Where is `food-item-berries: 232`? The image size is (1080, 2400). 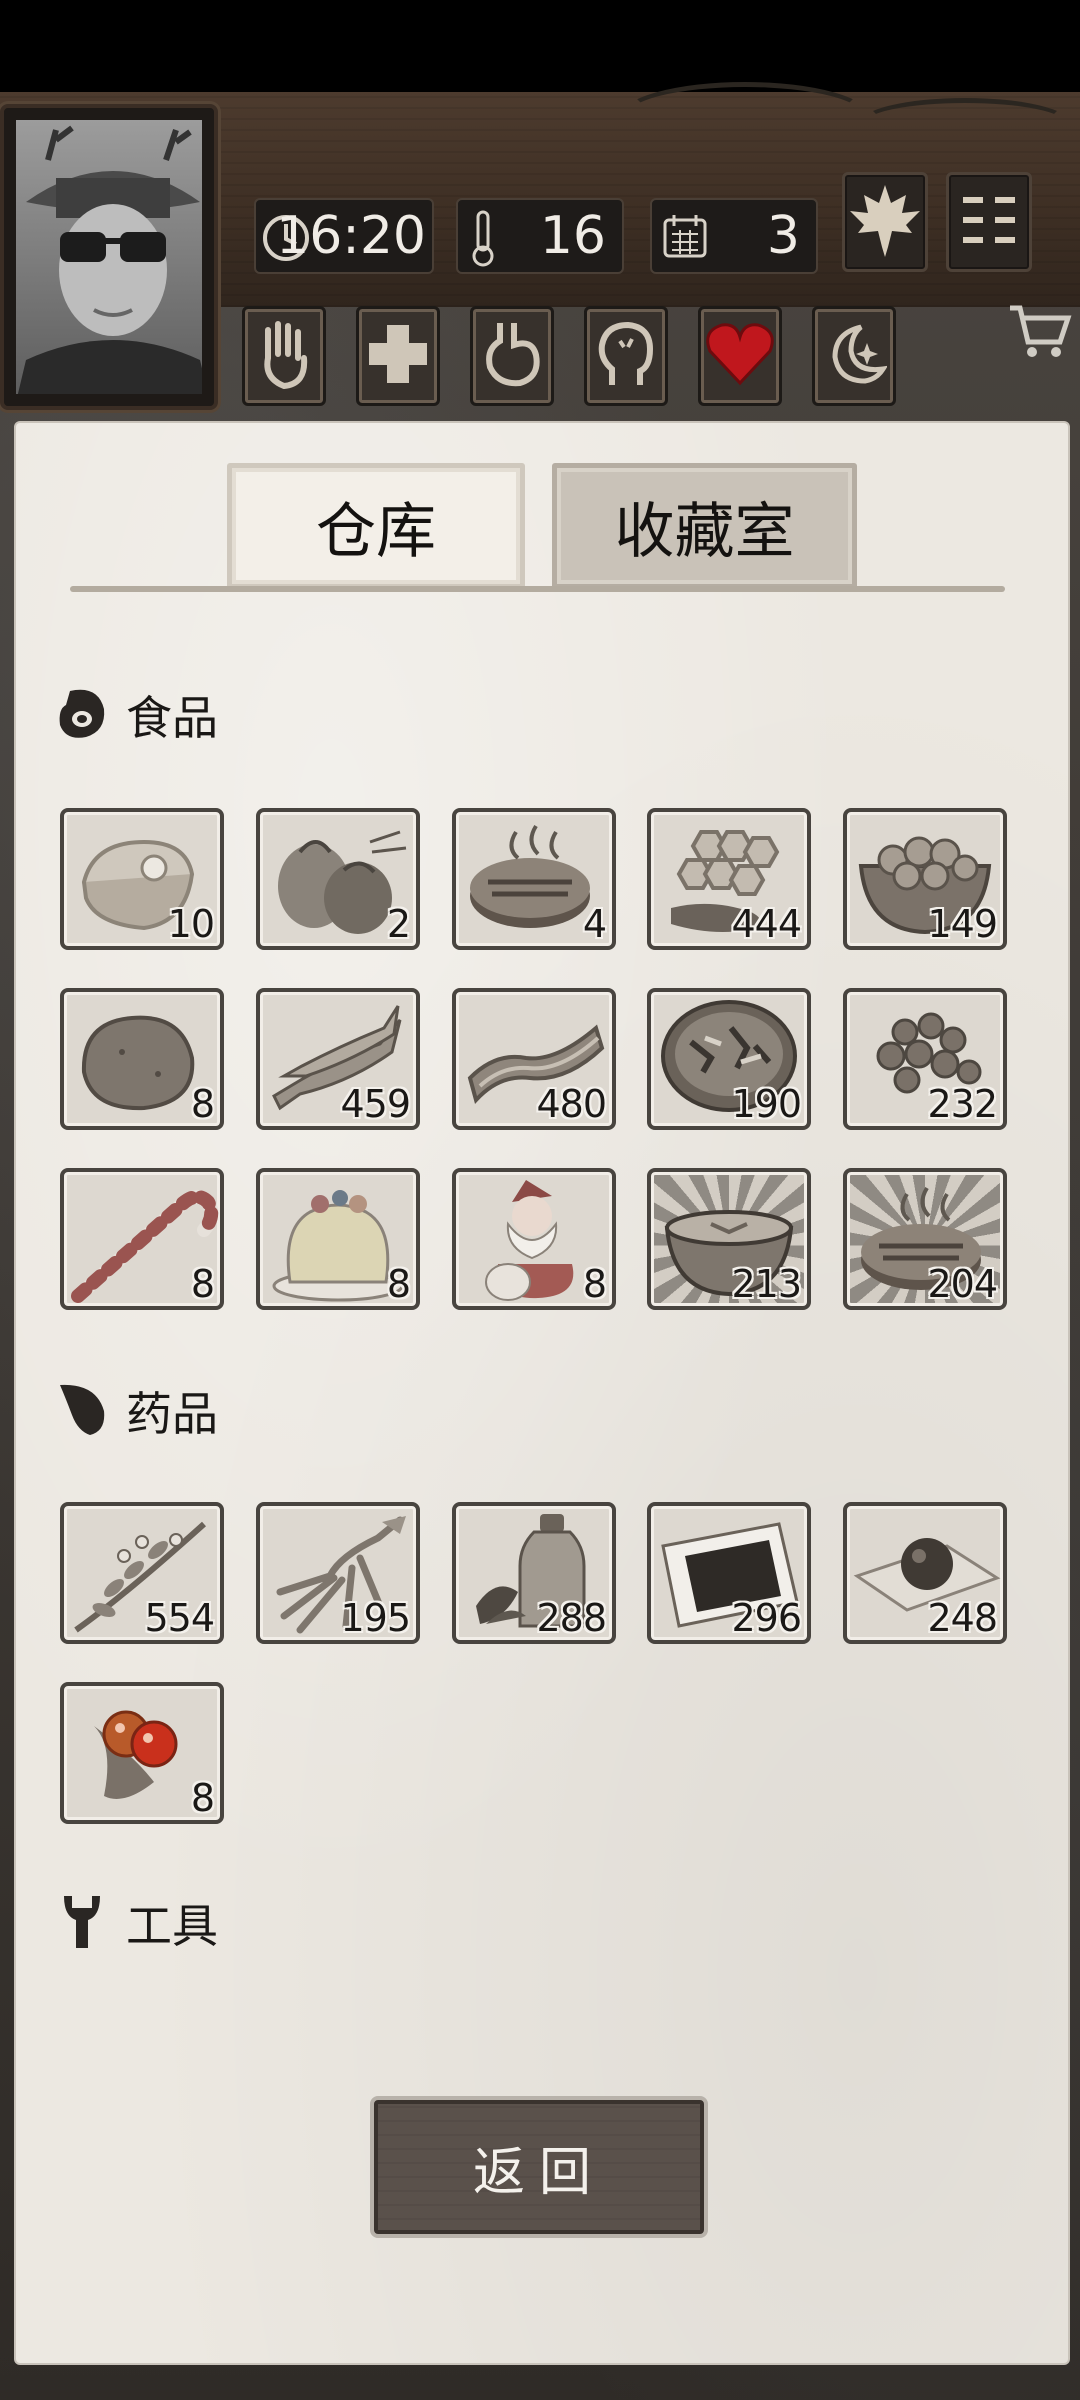 food-item-berries: 232 is located at coordinates (925, 1059).